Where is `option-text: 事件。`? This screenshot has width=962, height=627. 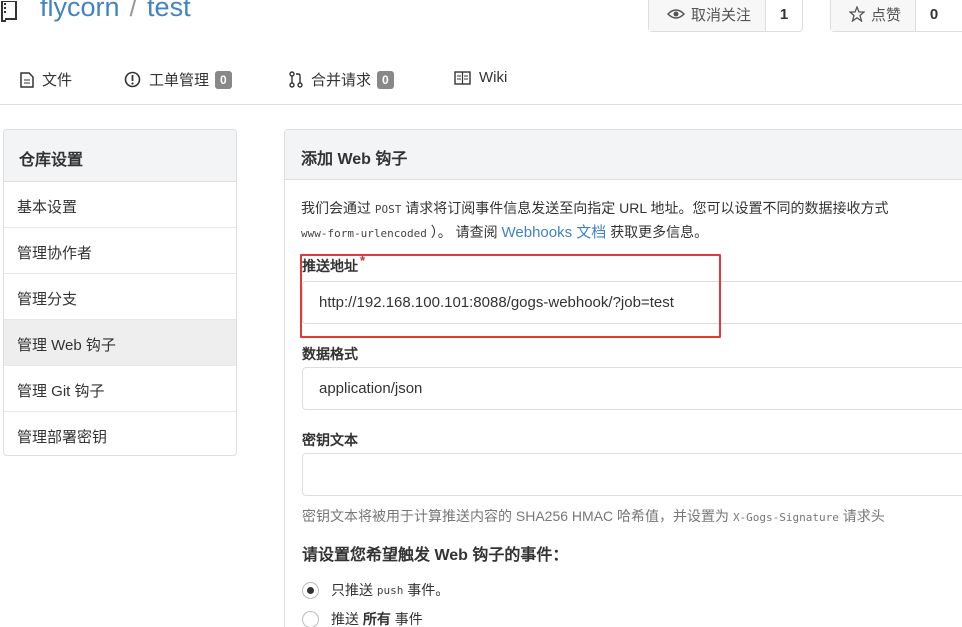
option-text: 事件。 is located at coordinates (428, 590).